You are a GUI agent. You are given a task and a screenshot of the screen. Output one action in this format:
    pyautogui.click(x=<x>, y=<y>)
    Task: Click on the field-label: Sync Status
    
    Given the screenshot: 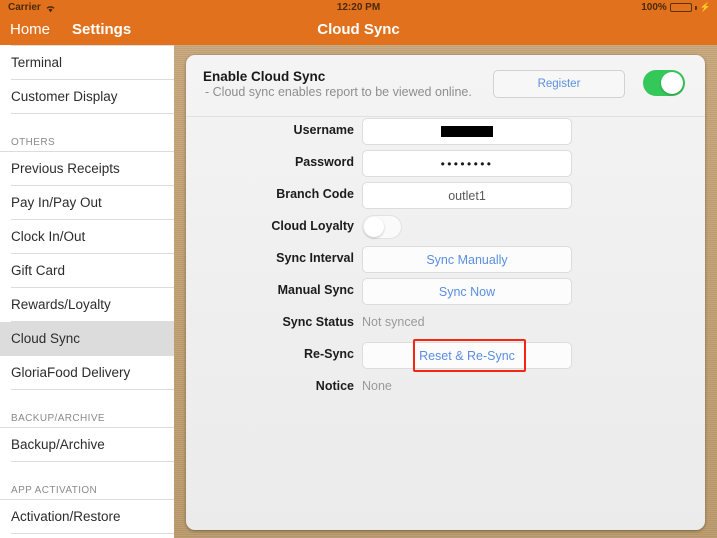 What is the action you would take?
    pyautogui.click(x=318, y=322)
    